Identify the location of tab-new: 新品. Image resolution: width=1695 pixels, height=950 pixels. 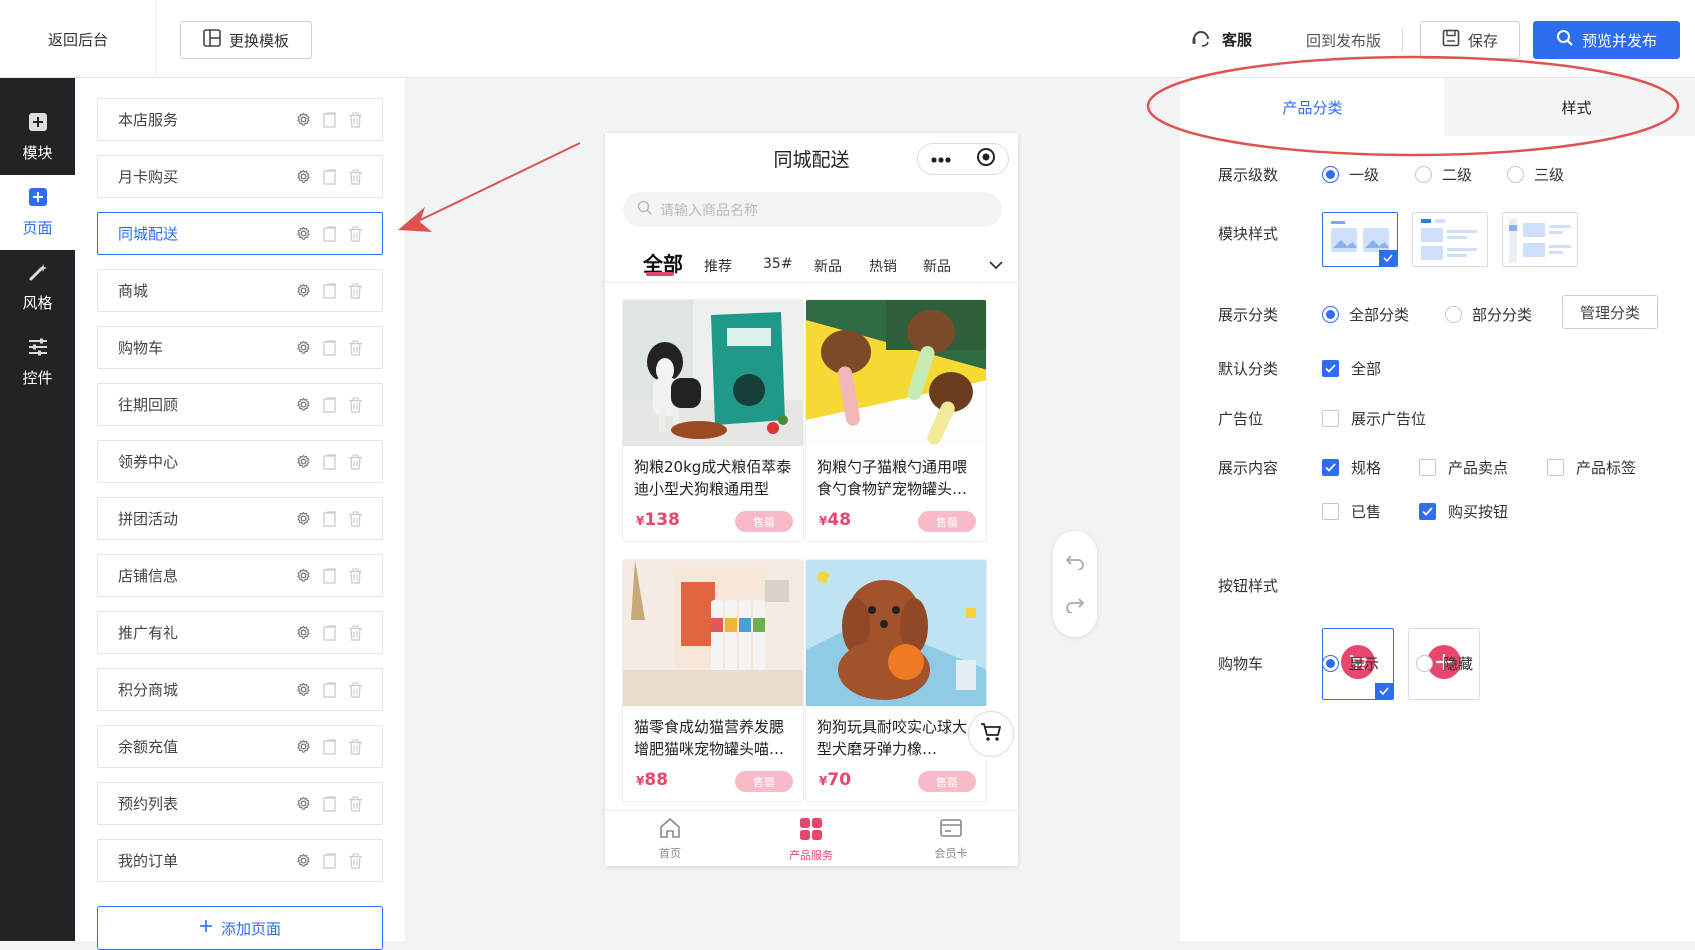
(828, 266).